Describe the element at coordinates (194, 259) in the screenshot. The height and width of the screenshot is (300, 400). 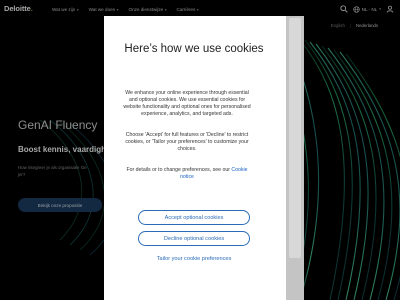
I see `tailor-cookie-preferences-link: Tailor your cookie preferences` at that location.